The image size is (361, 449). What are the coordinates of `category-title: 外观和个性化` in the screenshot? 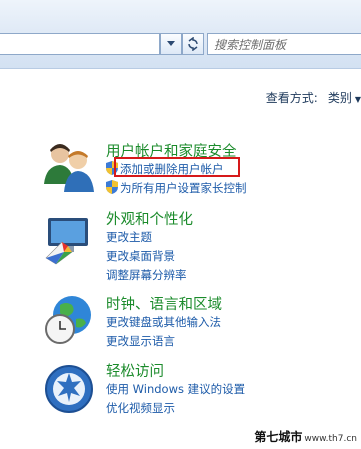 It's located at (149, 218).